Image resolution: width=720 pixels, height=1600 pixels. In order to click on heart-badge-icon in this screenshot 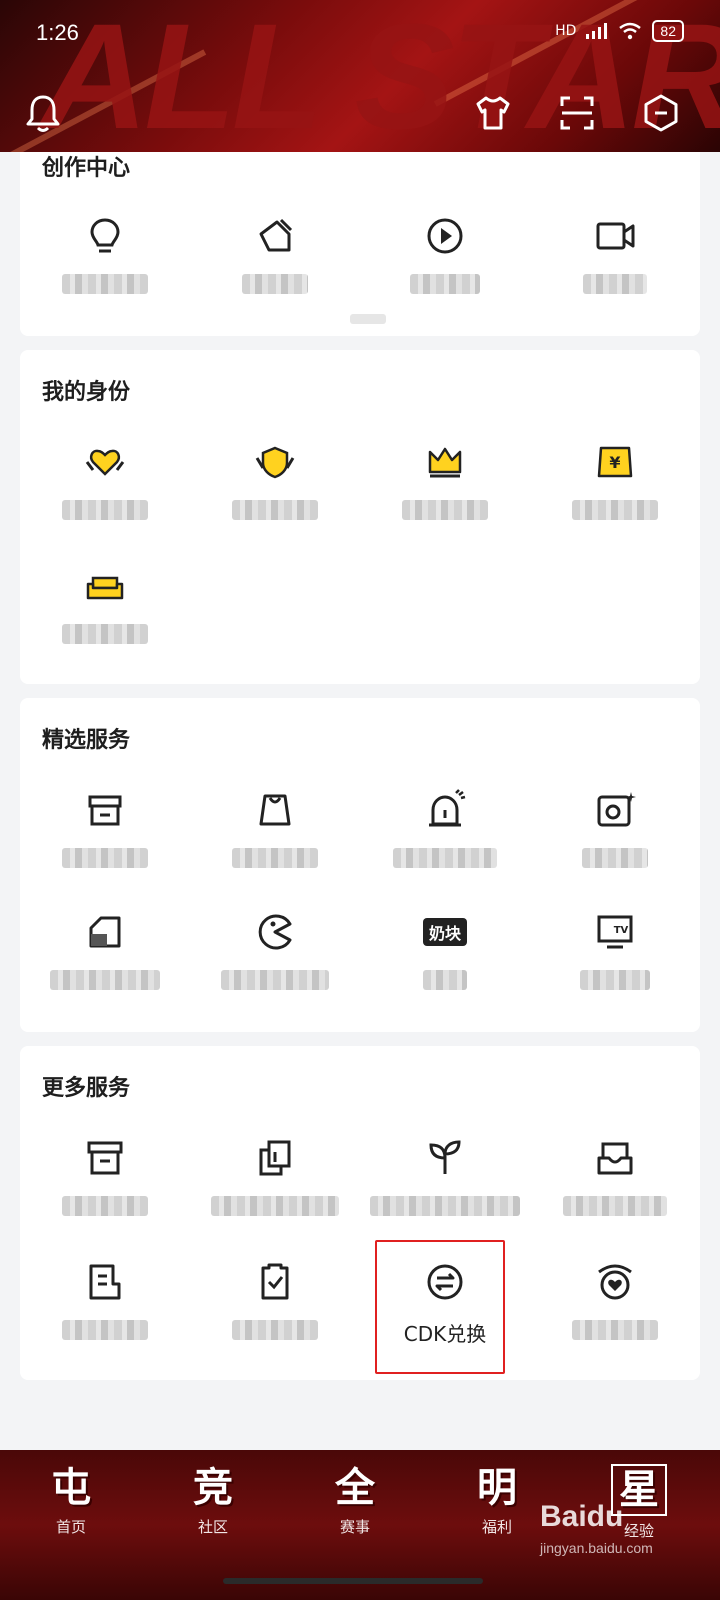, I will do `click(615, 1282)`.